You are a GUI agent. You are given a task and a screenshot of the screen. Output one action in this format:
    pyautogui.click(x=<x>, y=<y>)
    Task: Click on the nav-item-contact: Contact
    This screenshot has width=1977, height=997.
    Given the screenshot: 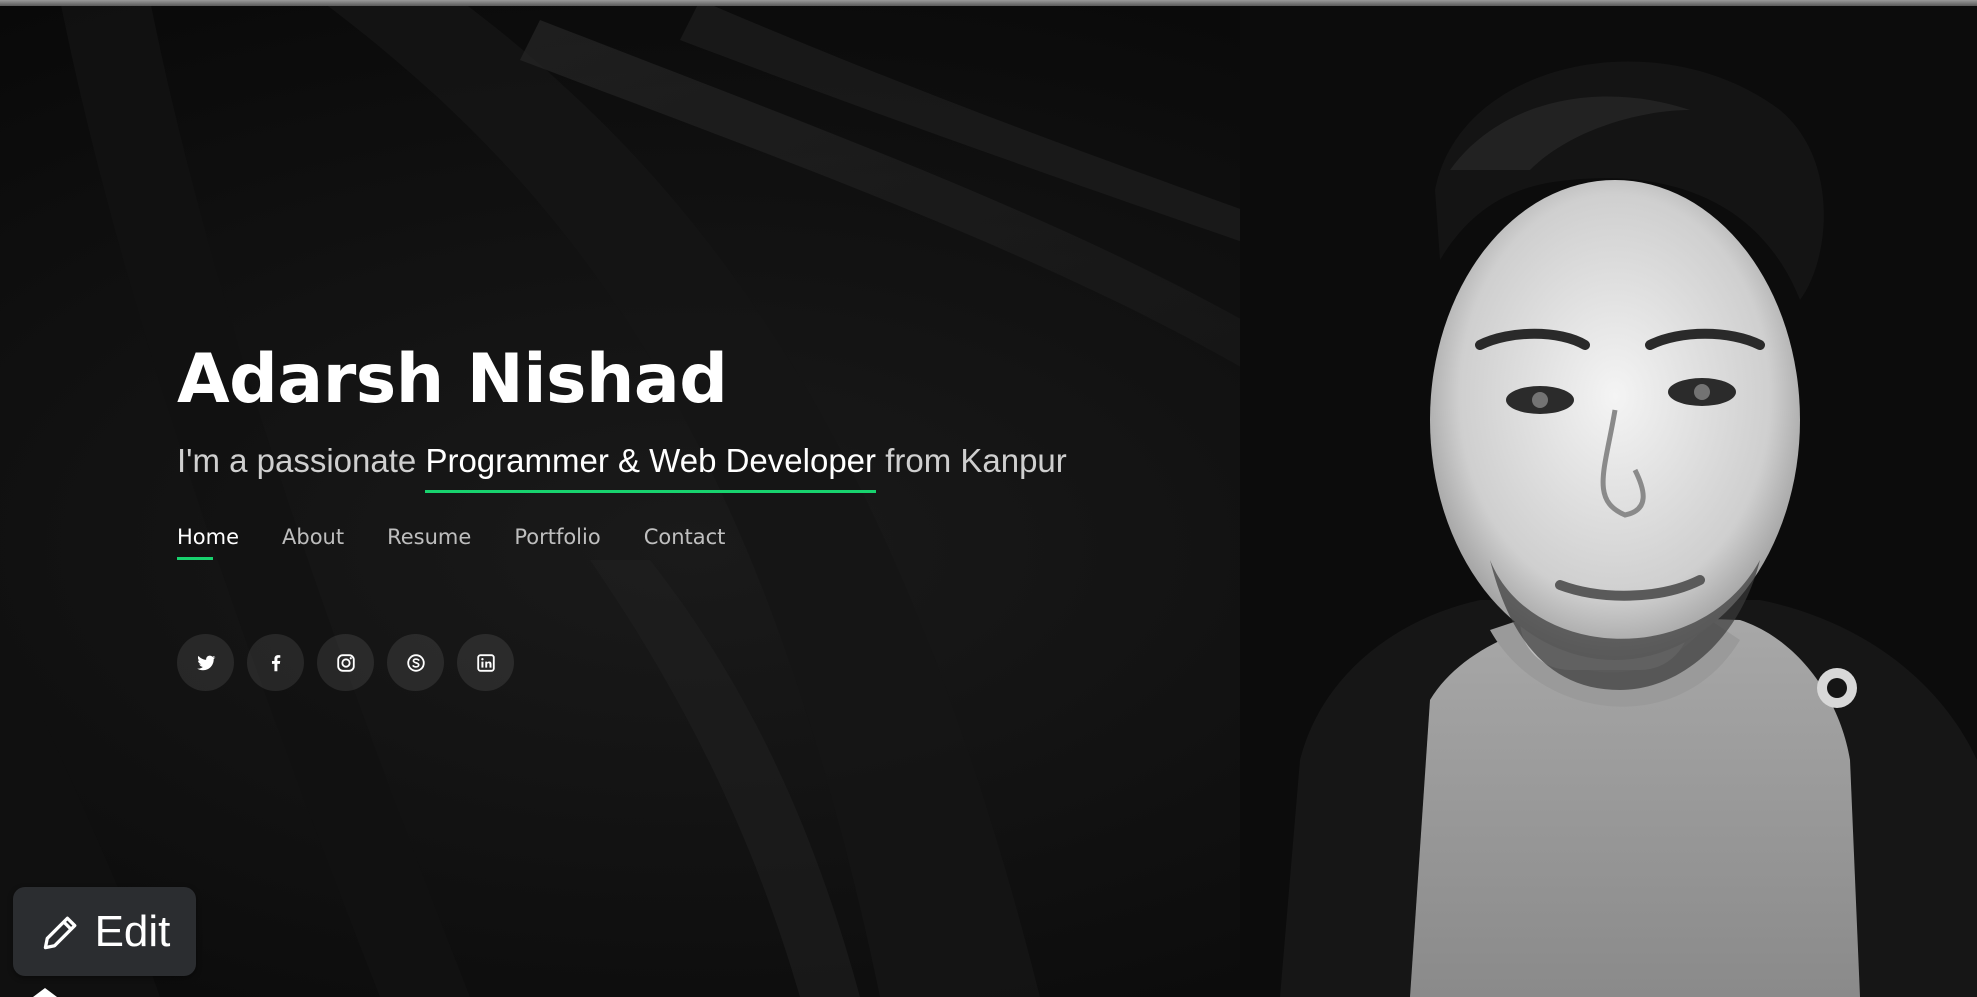 What is the action you would take?
    pyautogui.click(x=685, y=537)
    